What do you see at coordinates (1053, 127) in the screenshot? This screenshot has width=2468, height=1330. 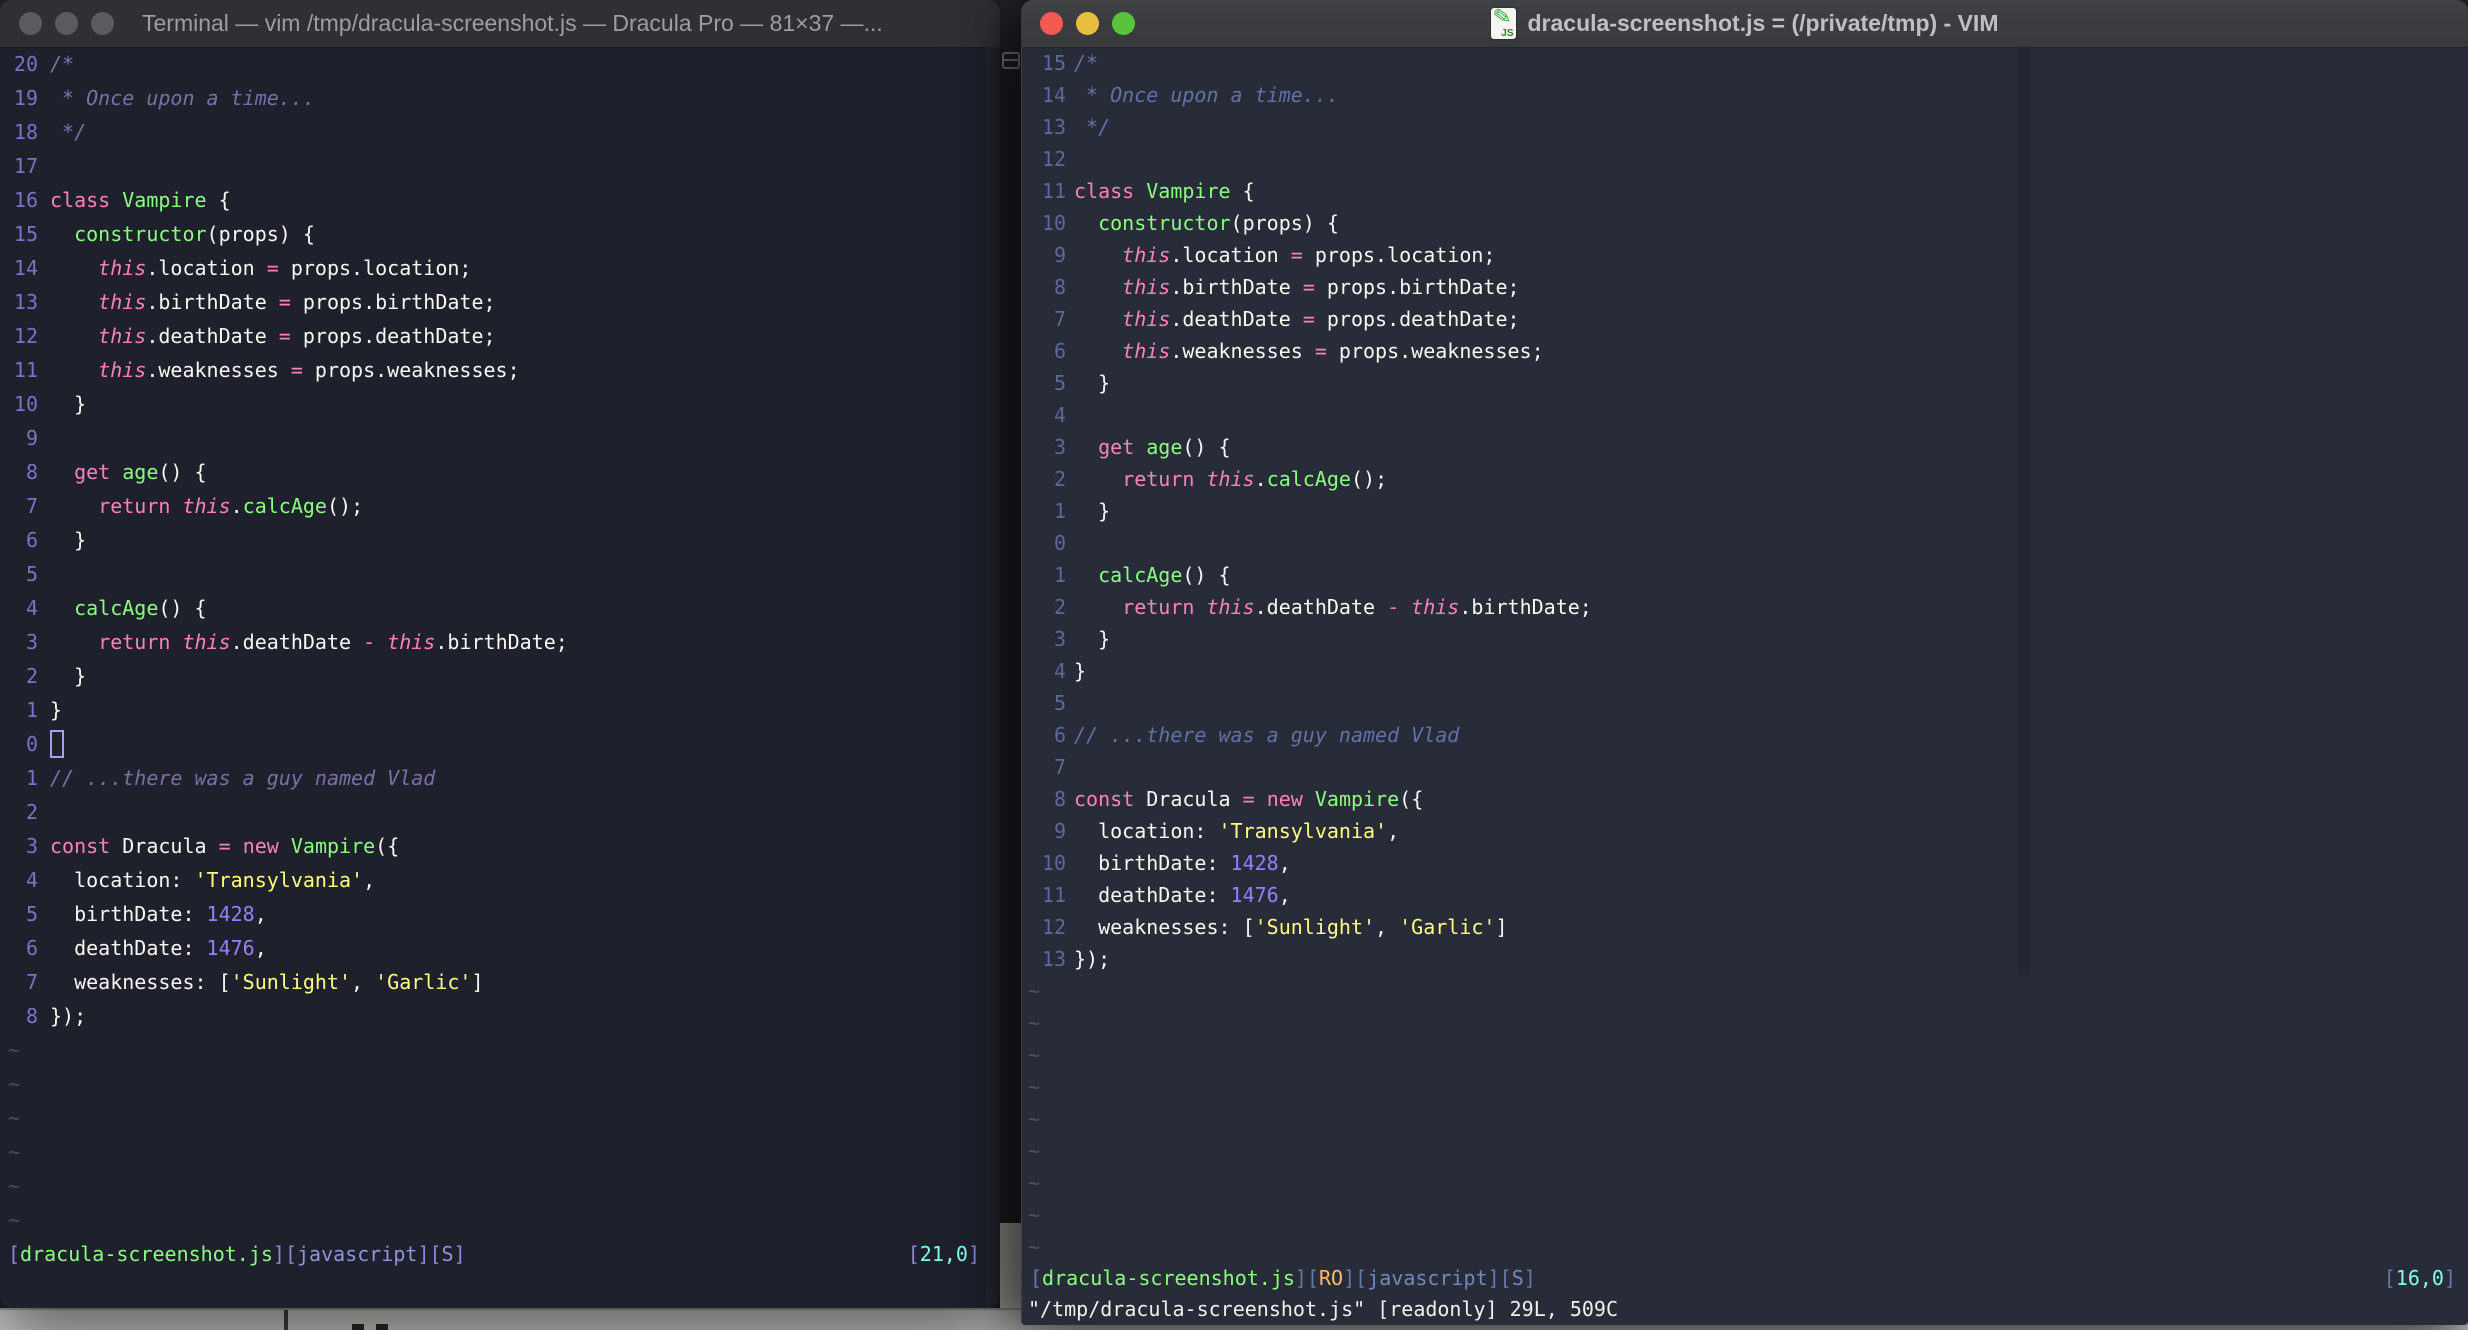 I see `line-number: 13` at bounding box center [1053, 127].